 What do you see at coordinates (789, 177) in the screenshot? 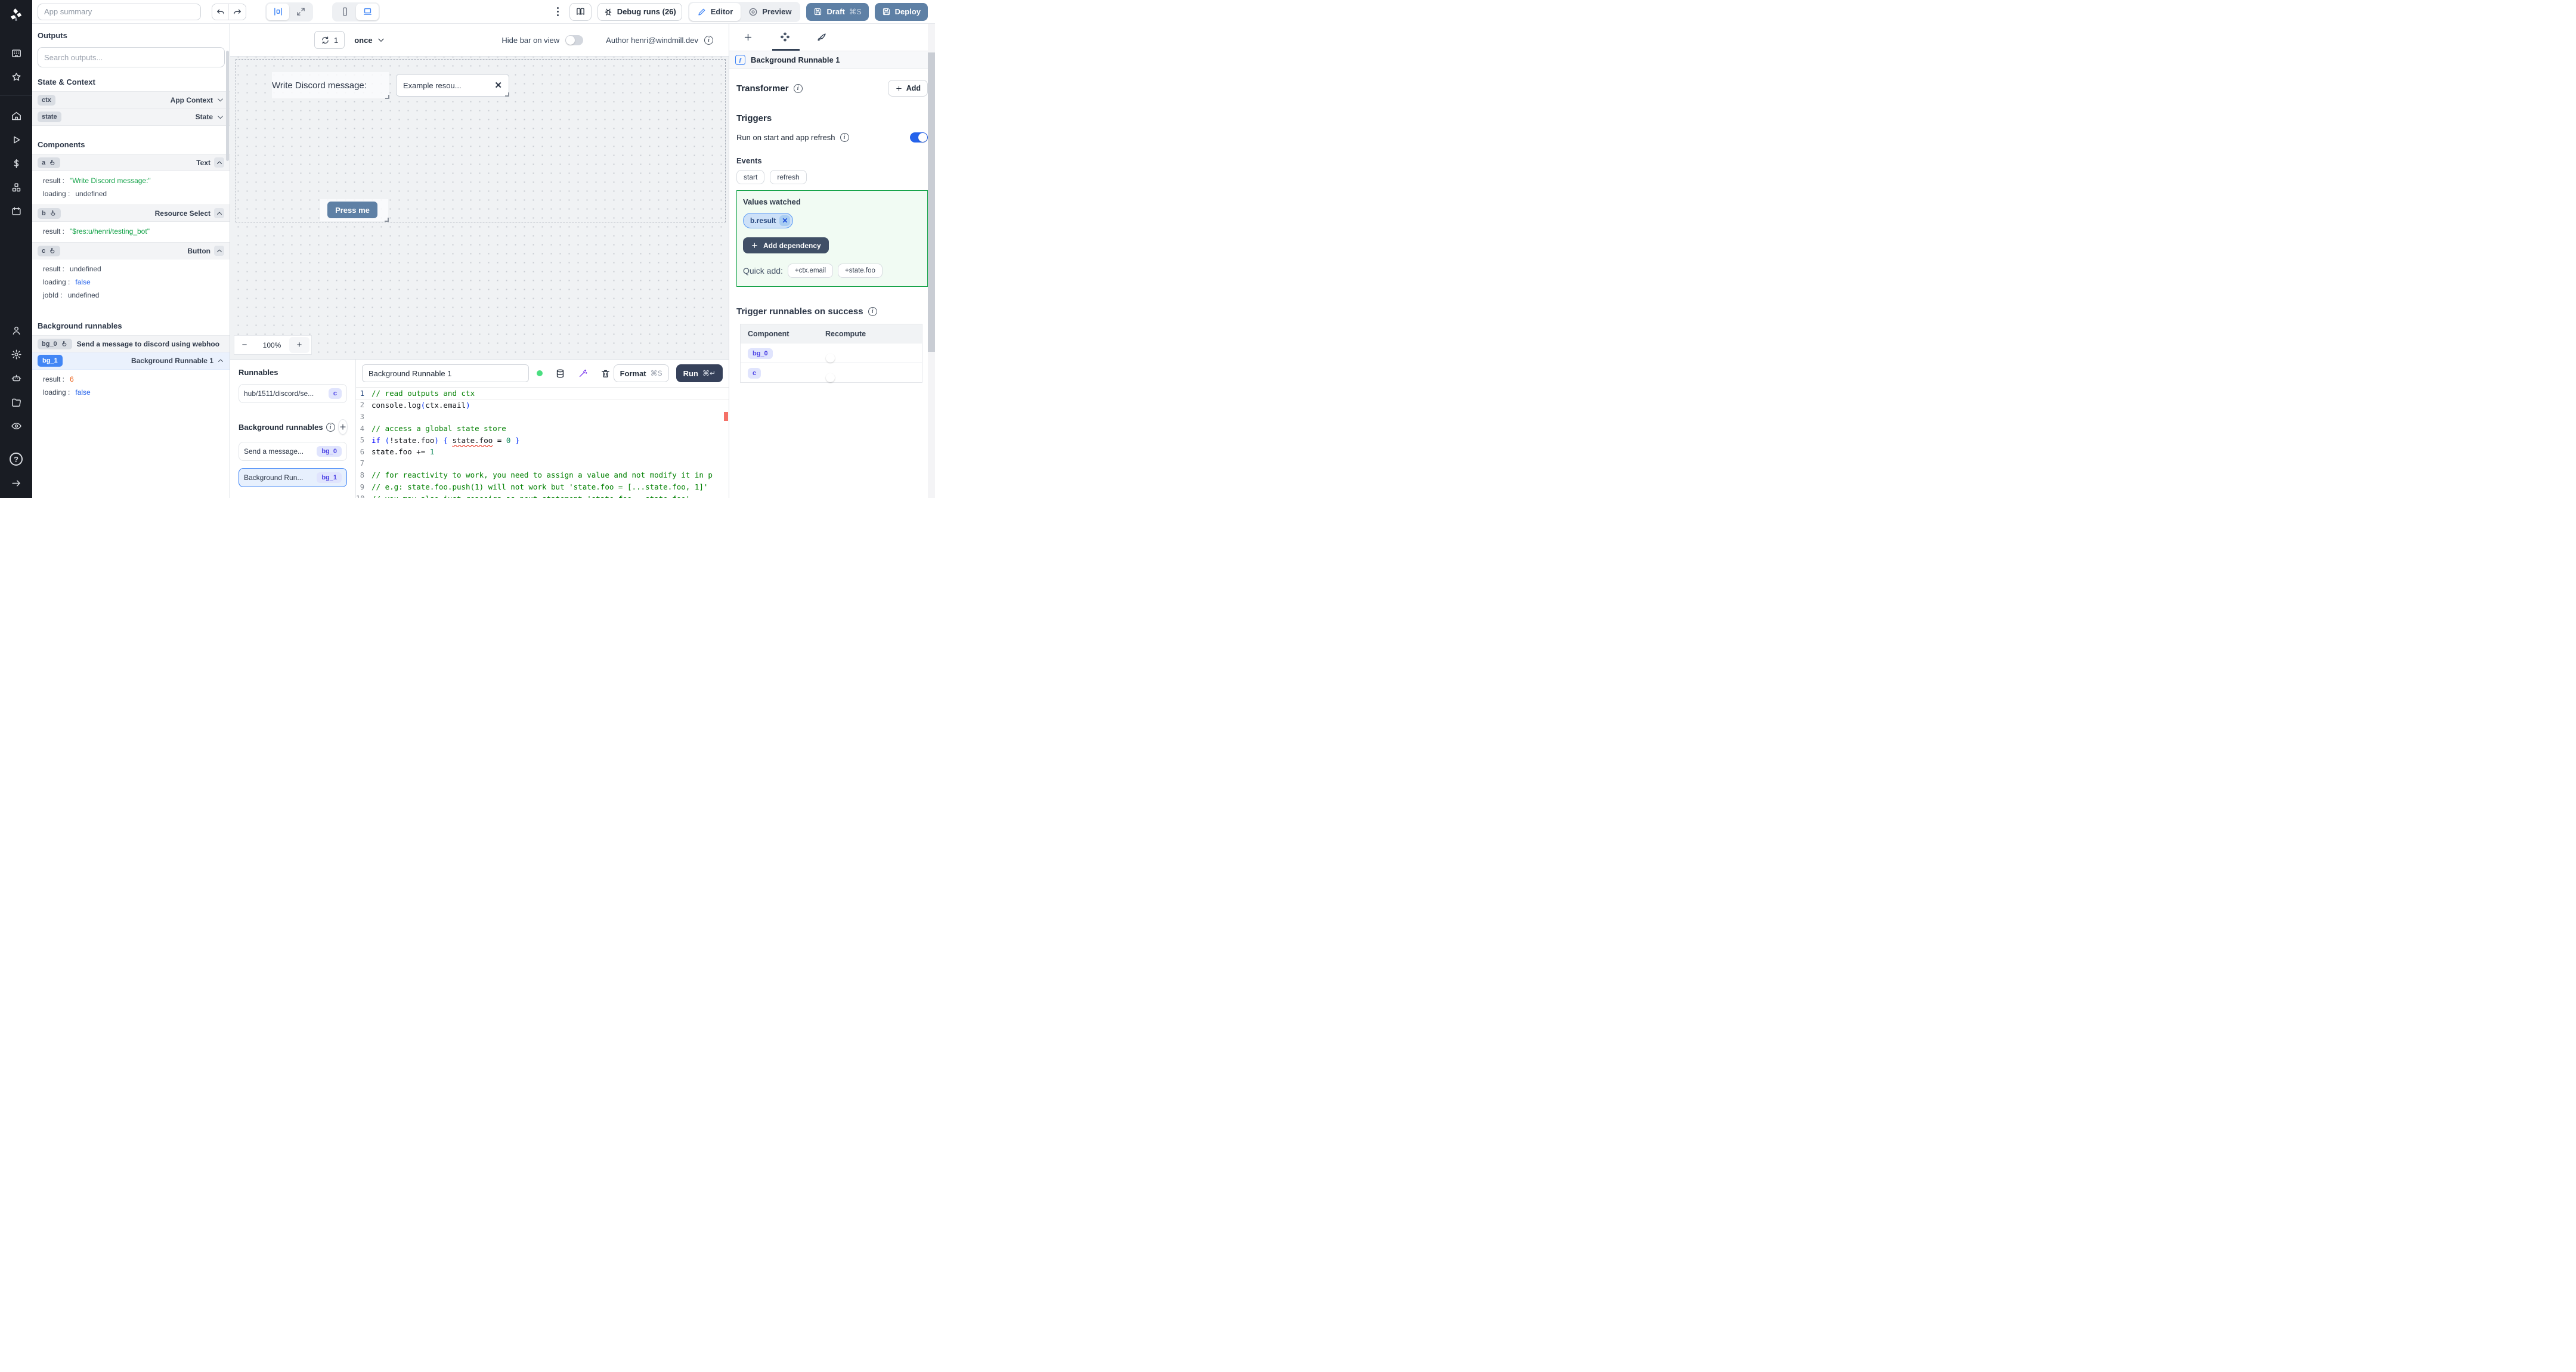
I see `event-chip-refresh: refresh` at bounding box center [789, 177].